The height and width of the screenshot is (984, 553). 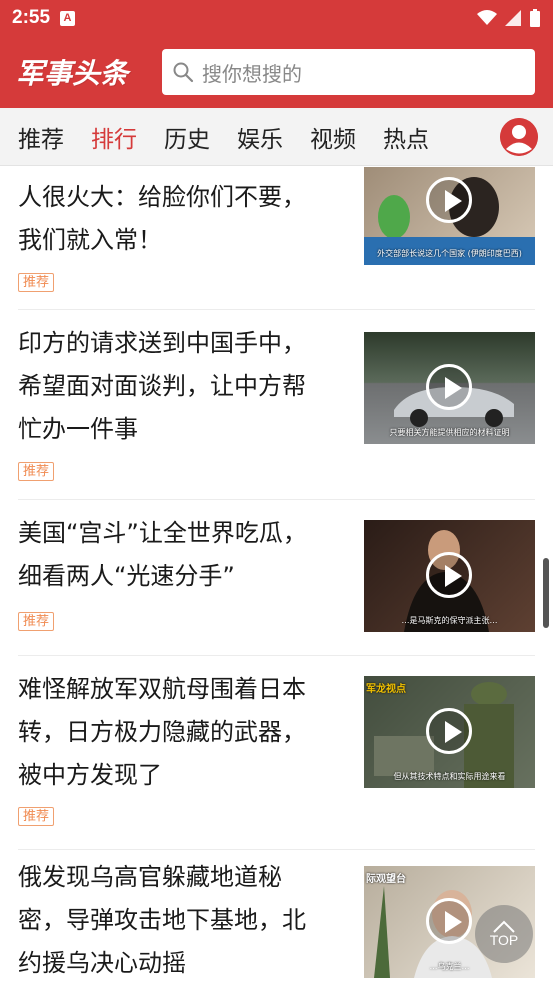 I want to click on search-placeholder: 搜你想搜的, so click(x=252, y=73).